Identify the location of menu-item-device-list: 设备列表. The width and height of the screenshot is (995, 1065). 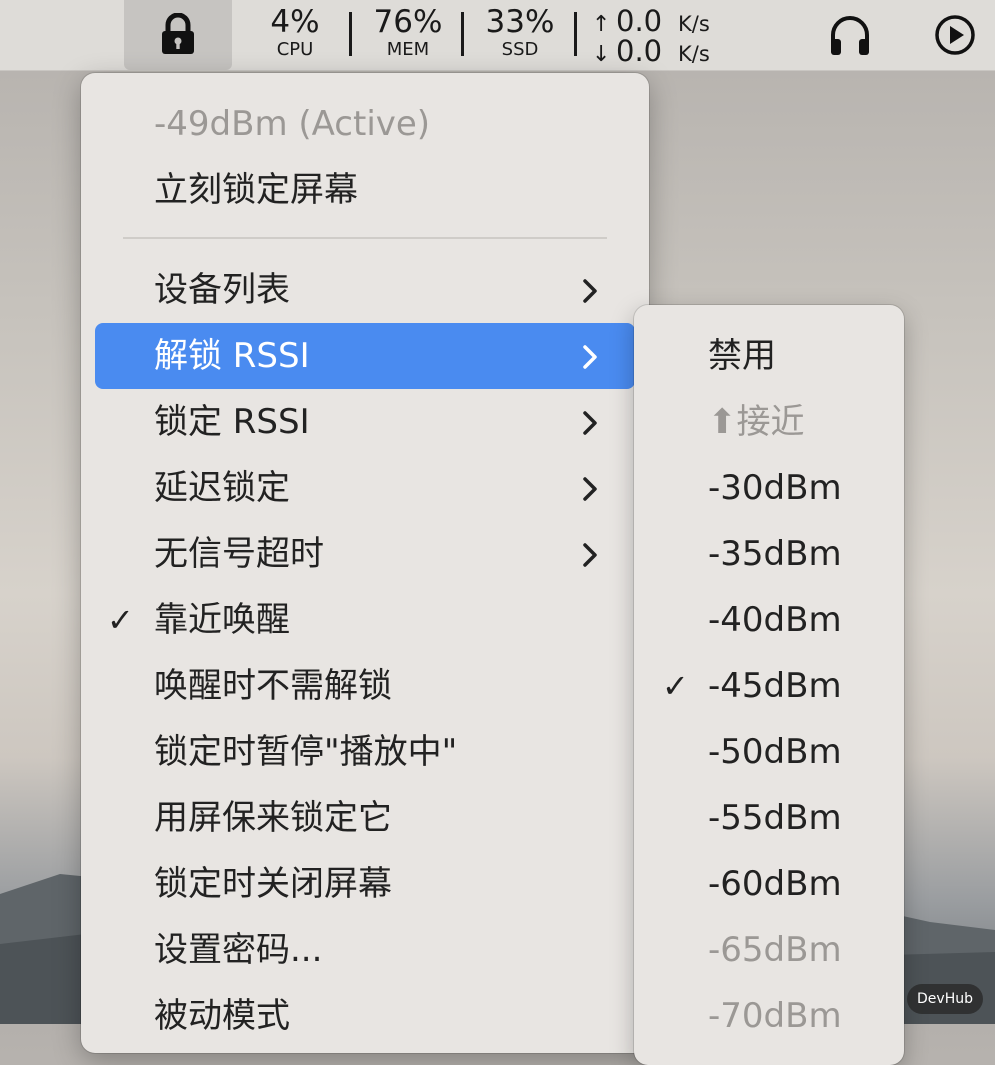
(365, 290).